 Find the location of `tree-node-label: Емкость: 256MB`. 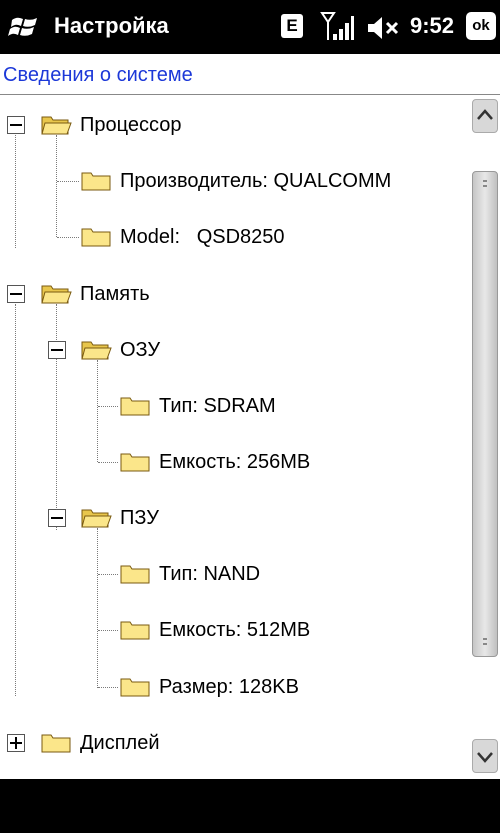

tree-node-label: Емкость: 256MB is located at coordinates (235, 461).